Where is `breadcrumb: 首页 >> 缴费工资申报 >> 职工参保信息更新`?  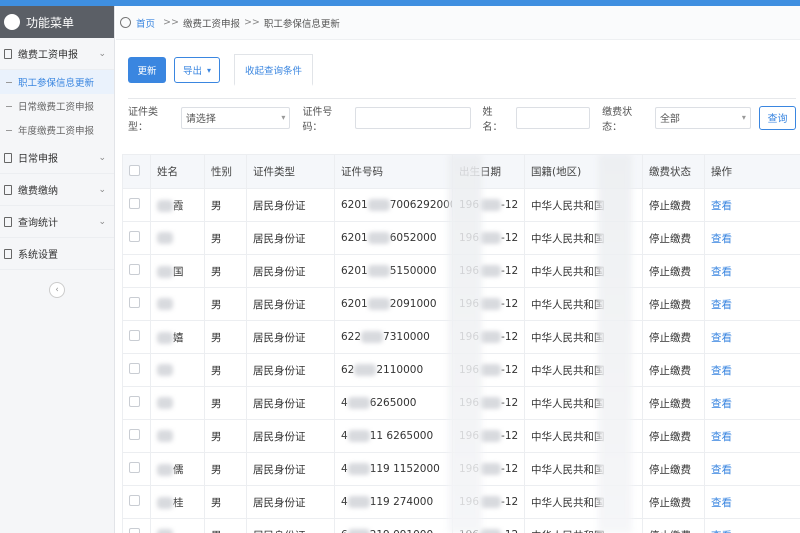
breadcrumb: 首页 >> 缴费工资申报 >> 职工参保信息更新 is located at coordinates (458, 23).